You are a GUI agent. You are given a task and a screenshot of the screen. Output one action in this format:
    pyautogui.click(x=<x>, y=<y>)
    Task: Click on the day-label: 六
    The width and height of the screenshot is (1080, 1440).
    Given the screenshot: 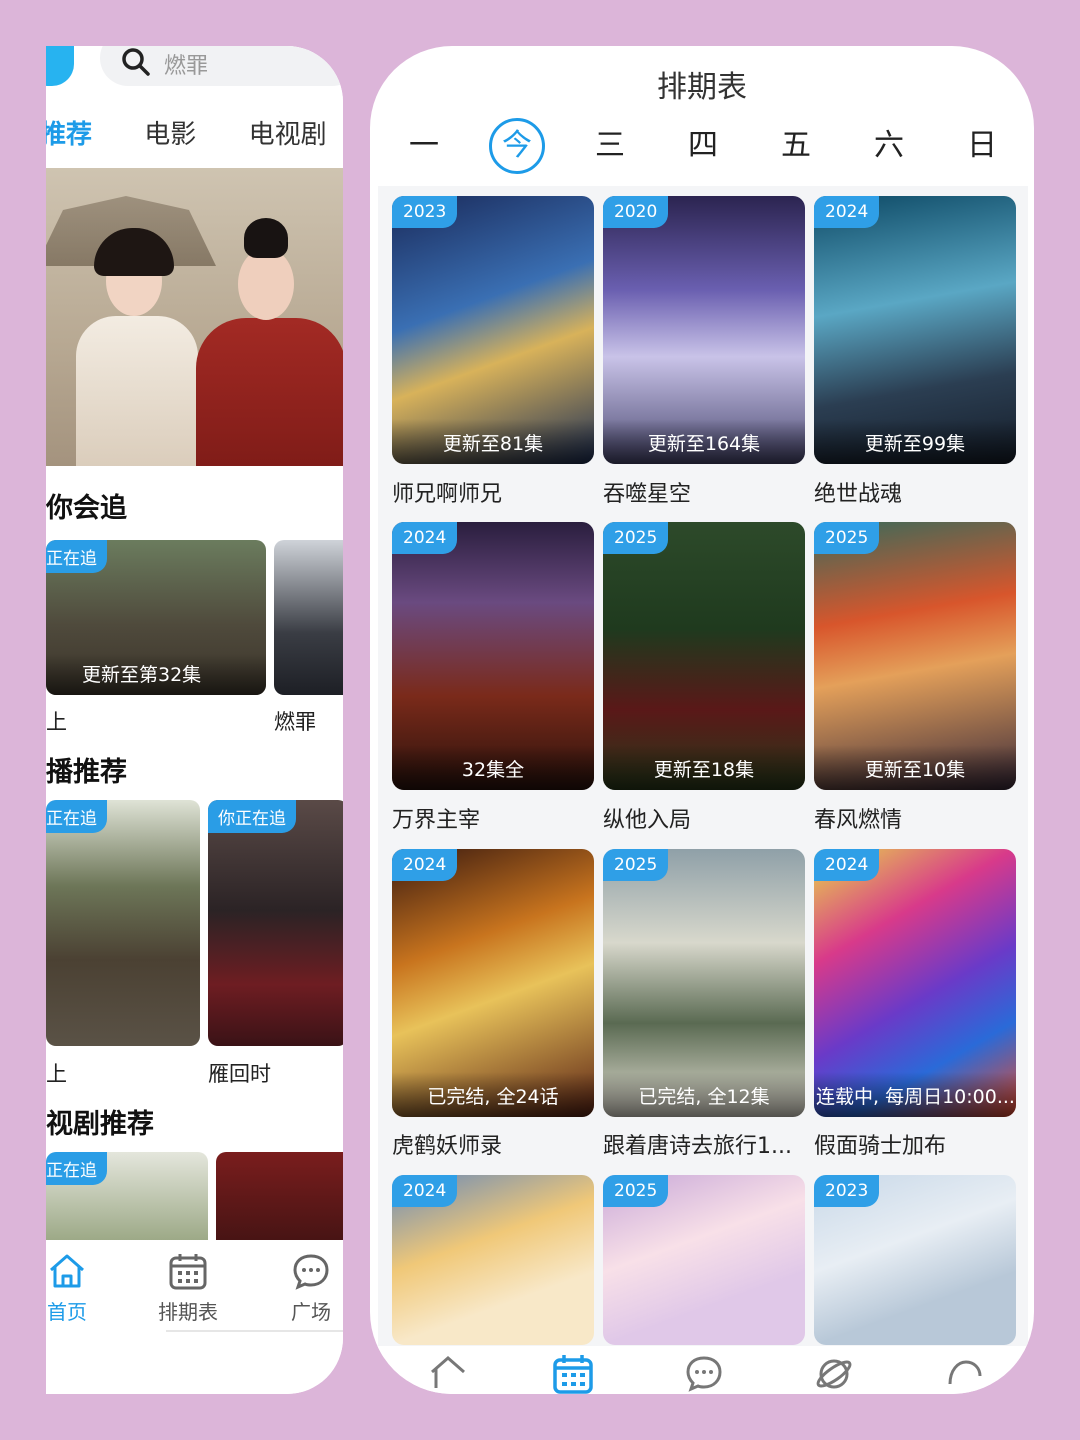 What is the action you would take?
    pyautogui.click(x=889, y=145)
    